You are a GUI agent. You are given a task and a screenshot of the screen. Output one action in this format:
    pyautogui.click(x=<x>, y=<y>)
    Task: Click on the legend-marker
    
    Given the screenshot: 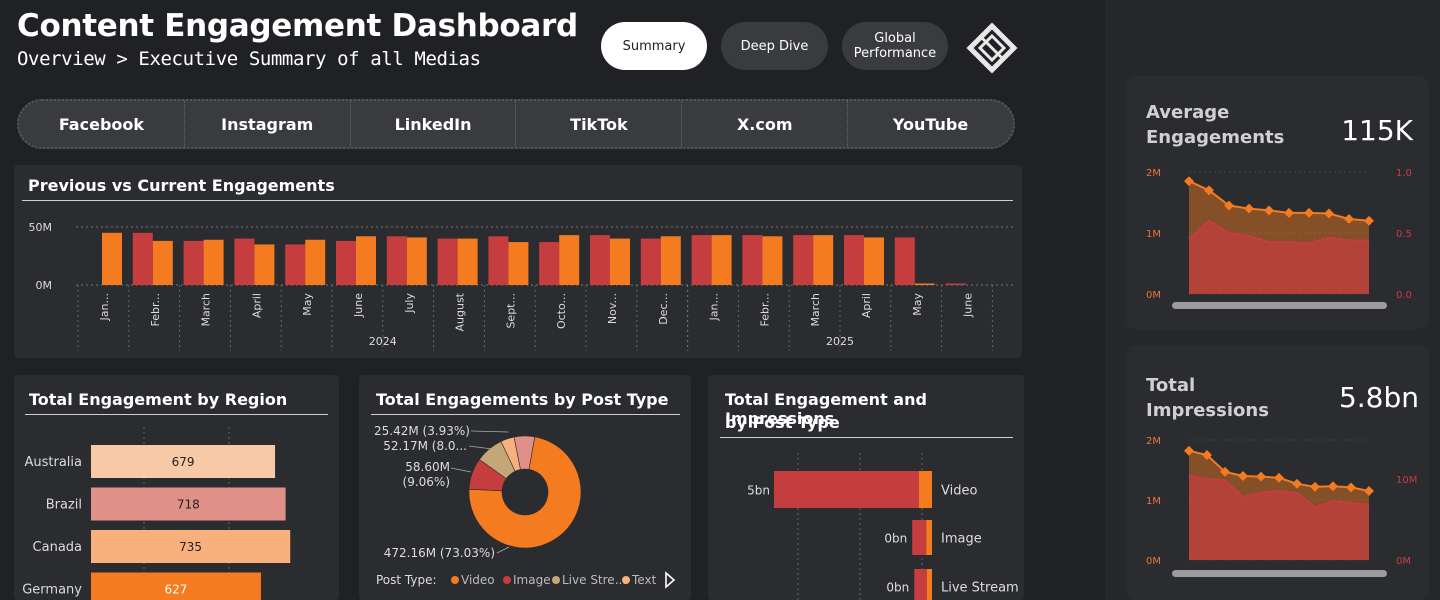 What is the action you would take?
    pyautogui.click(x=556, y=580)
    